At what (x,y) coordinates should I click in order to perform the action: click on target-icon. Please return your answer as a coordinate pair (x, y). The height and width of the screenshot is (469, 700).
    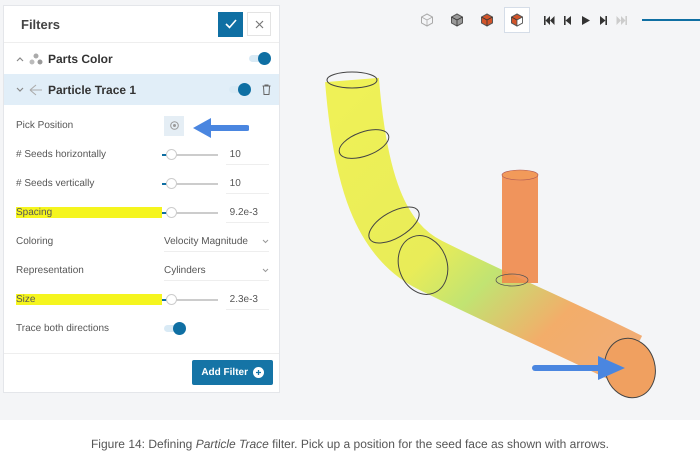
    Looking at the image, I should click on (174, 125).